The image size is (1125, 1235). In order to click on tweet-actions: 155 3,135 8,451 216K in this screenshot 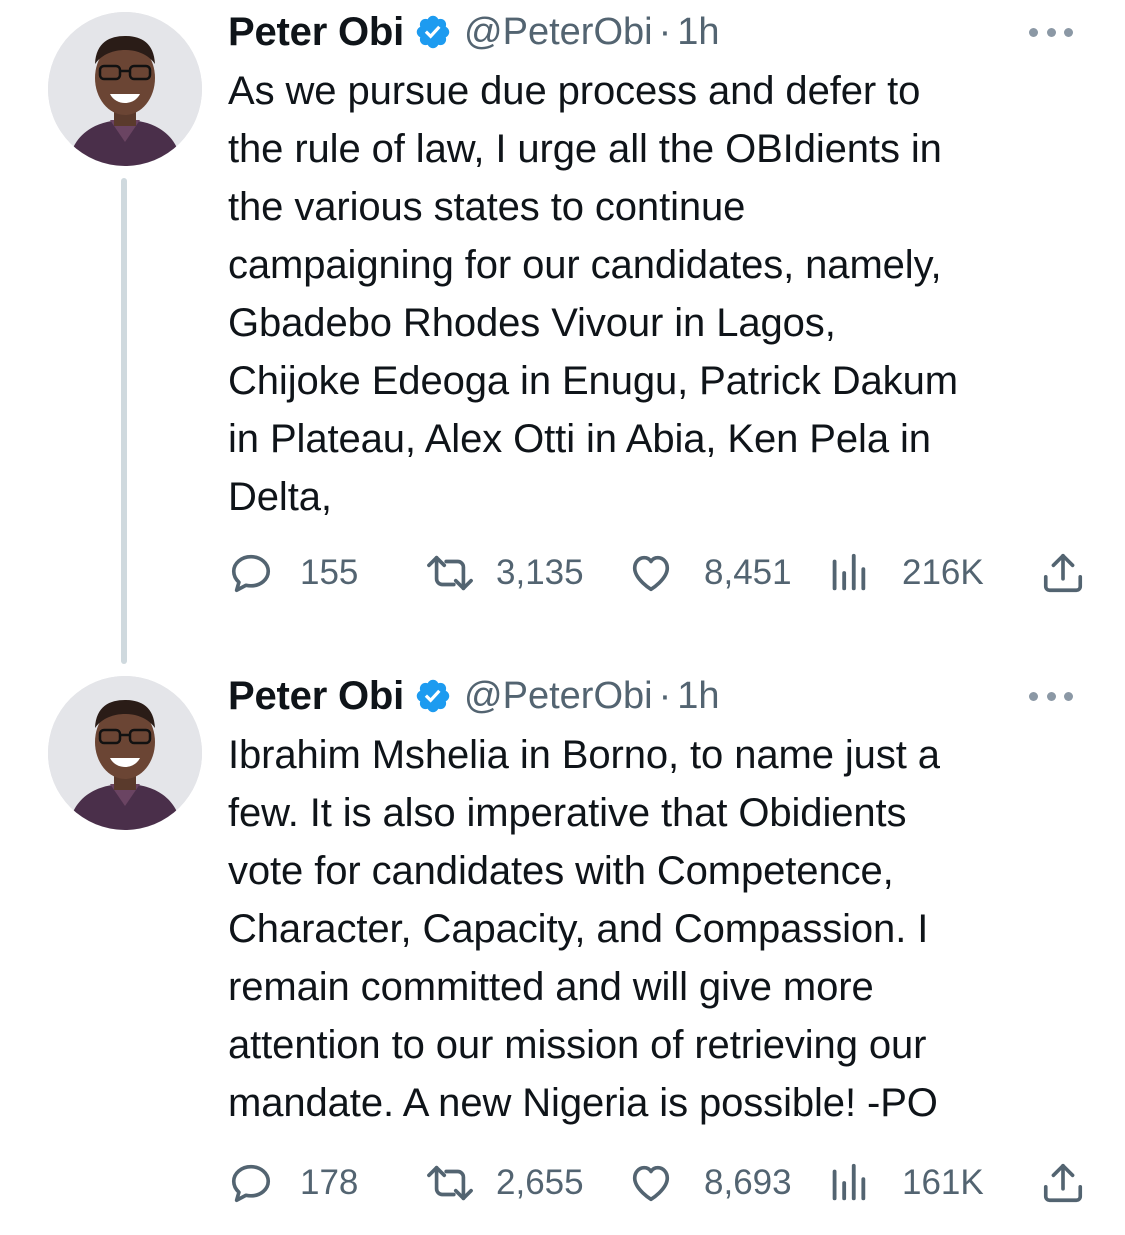, I will do `click(663, 573)`.